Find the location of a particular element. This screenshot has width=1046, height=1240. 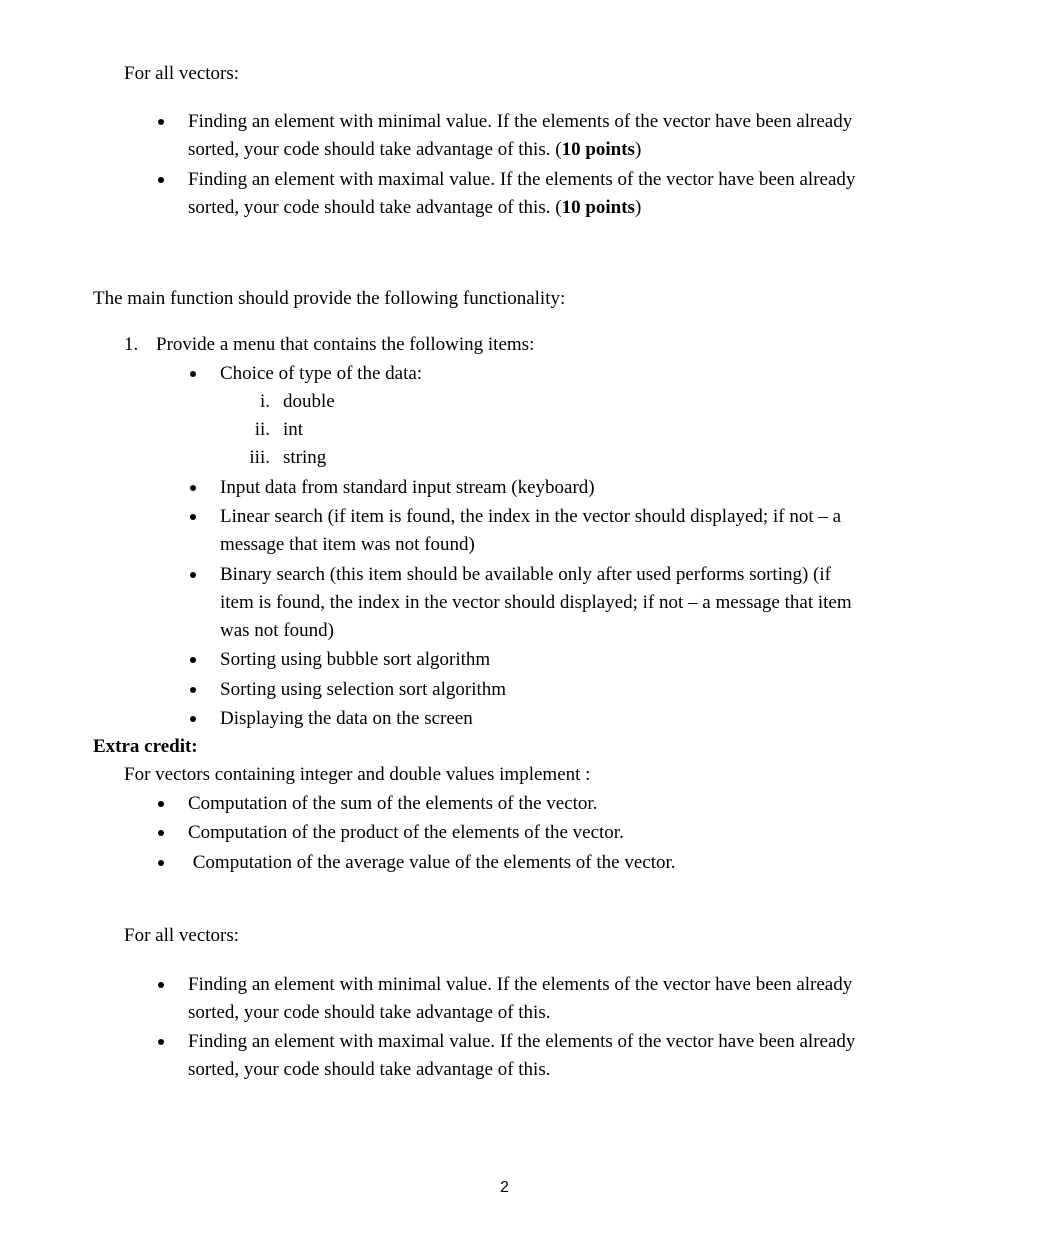

data-type-label: string is located at coordinates (305, 457).